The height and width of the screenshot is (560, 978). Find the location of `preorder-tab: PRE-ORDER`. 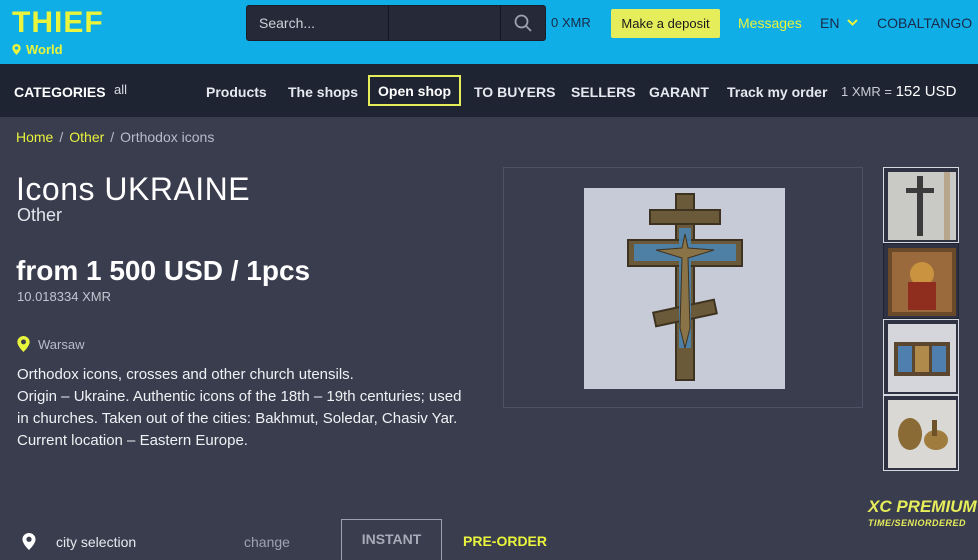

preorder-tab: PRE-ORDER is located at coordinates (505, 541).